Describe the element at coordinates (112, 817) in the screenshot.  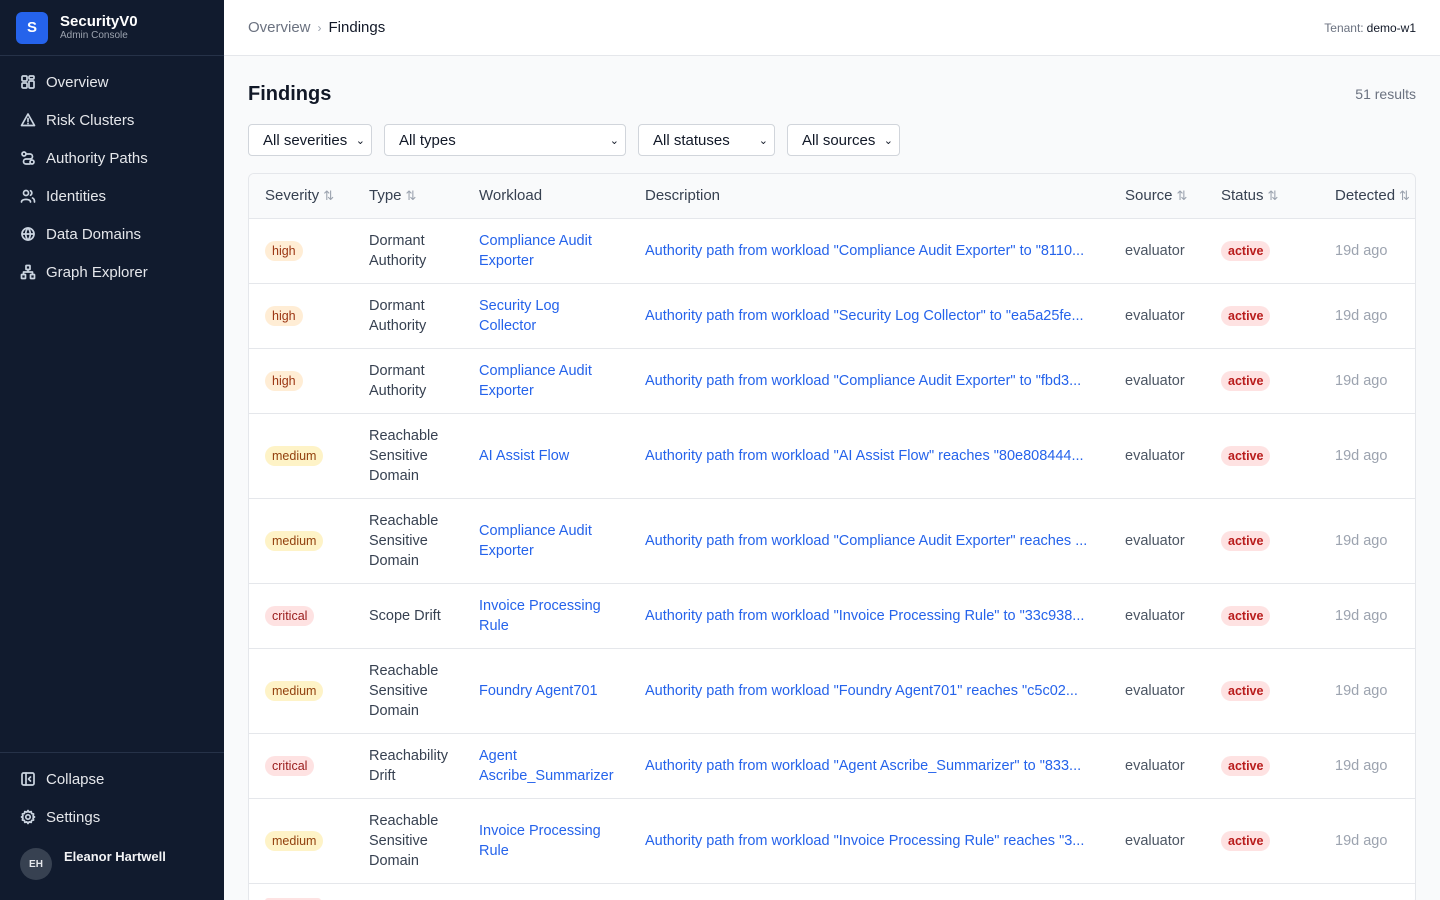
I see `settings-button: Settings` at that location.